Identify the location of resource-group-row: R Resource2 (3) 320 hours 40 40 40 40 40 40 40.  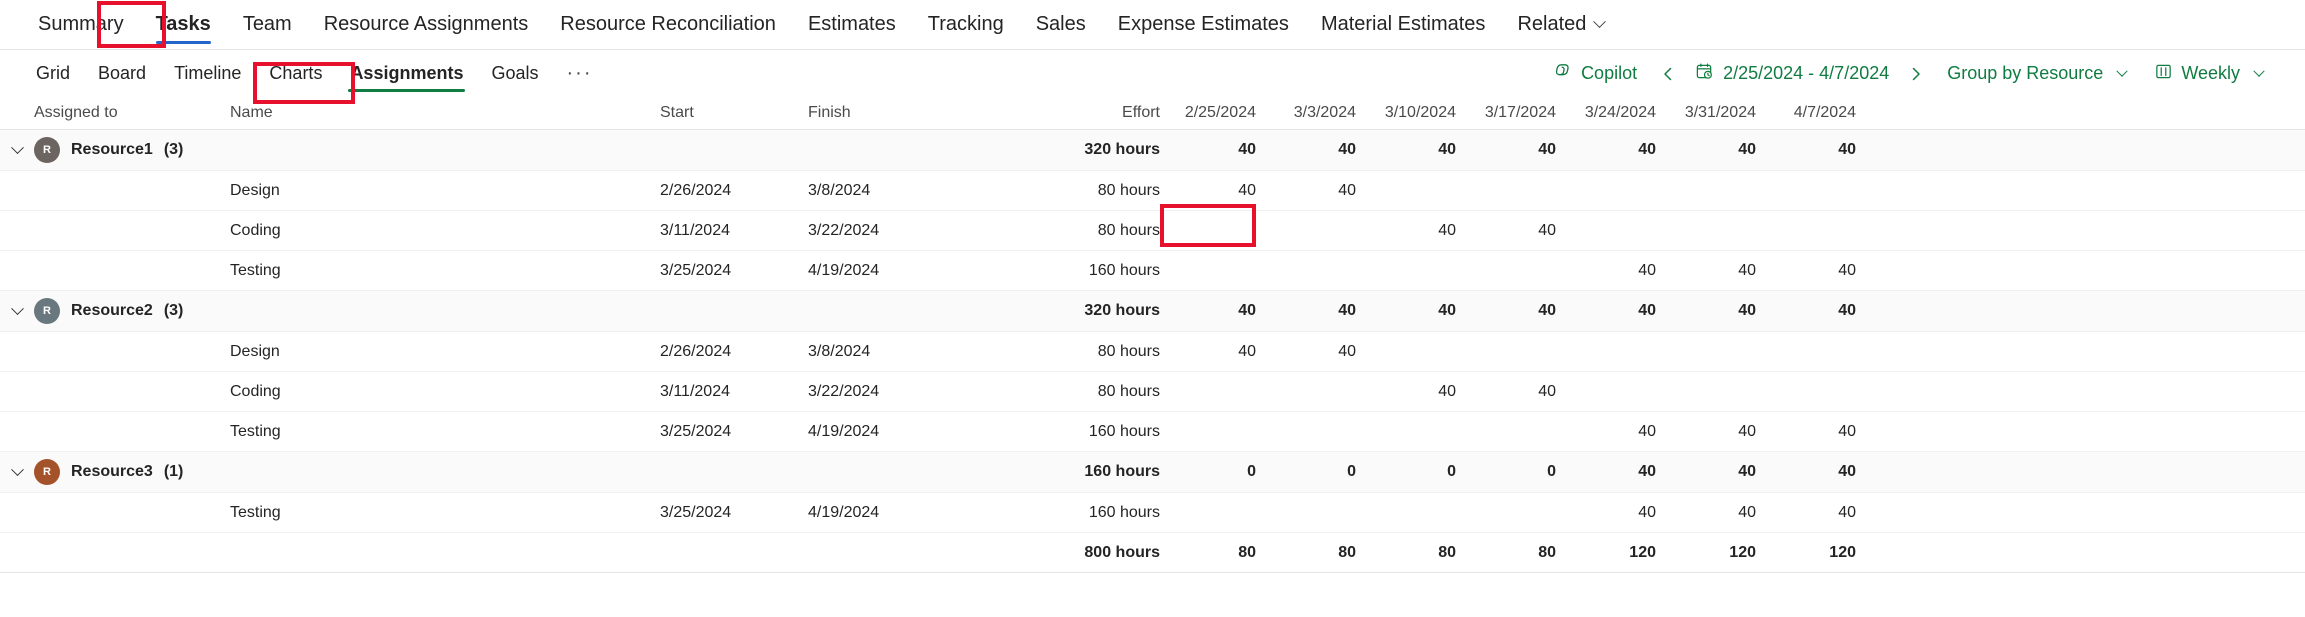
(1152, 311).